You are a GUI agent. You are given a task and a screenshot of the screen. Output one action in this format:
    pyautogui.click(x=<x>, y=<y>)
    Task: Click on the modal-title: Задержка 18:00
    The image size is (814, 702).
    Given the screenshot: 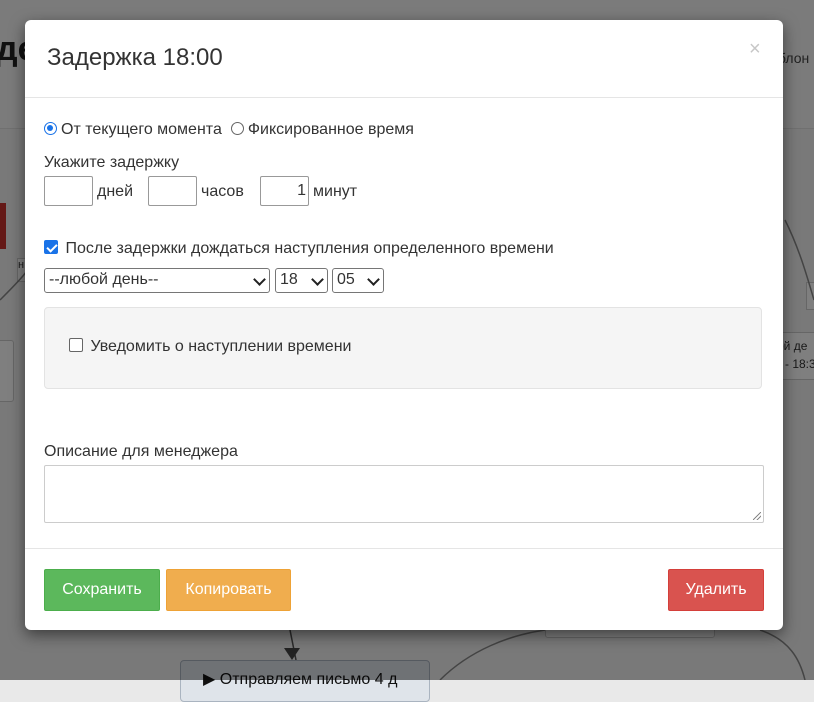 What is the action you would take?
    pyautogui.click(x=135, y=57)
    